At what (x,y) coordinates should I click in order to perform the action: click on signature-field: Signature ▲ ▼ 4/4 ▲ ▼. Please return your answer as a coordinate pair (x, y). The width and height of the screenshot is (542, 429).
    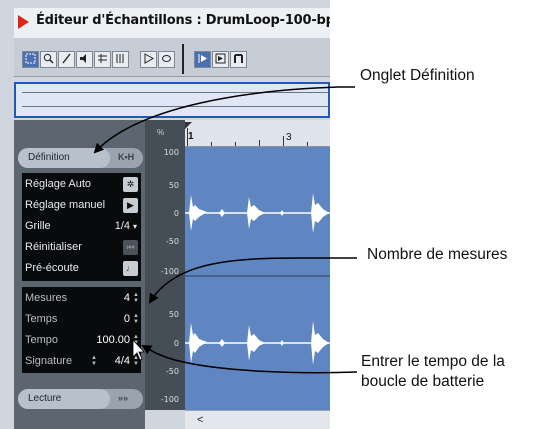
    Looking at the image, I should click on (82, 361).